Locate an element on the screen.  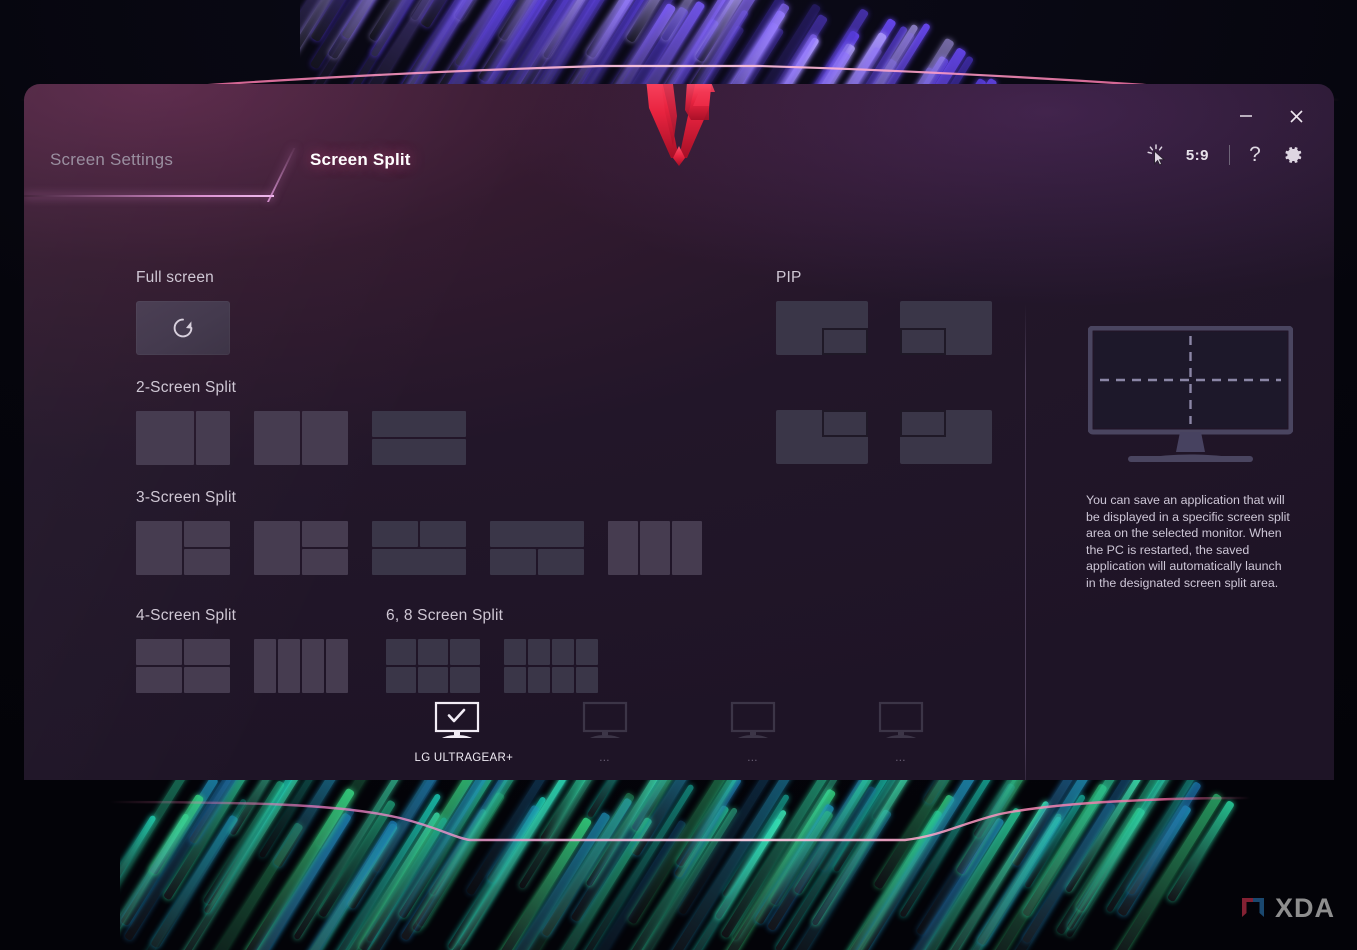
close-icon is located at coordinates (1296, 116).